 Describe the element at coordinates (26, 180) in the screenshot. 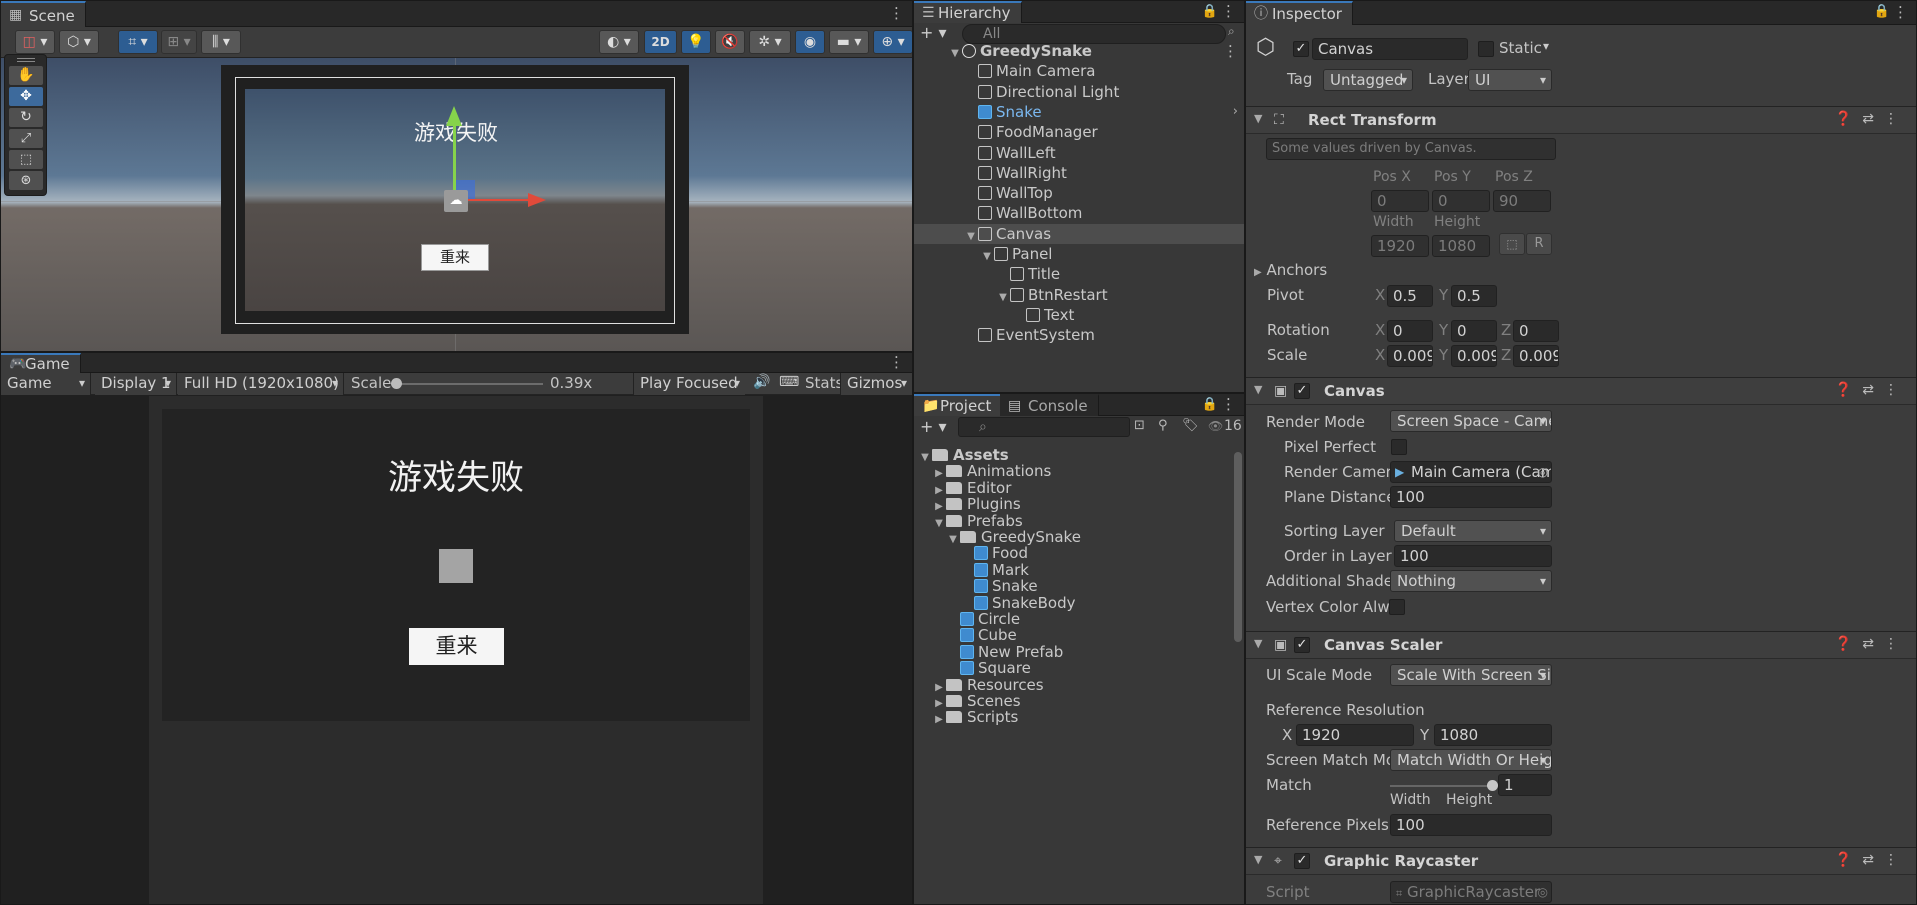

I see `transform-tool-icon: ⊛` at that location.